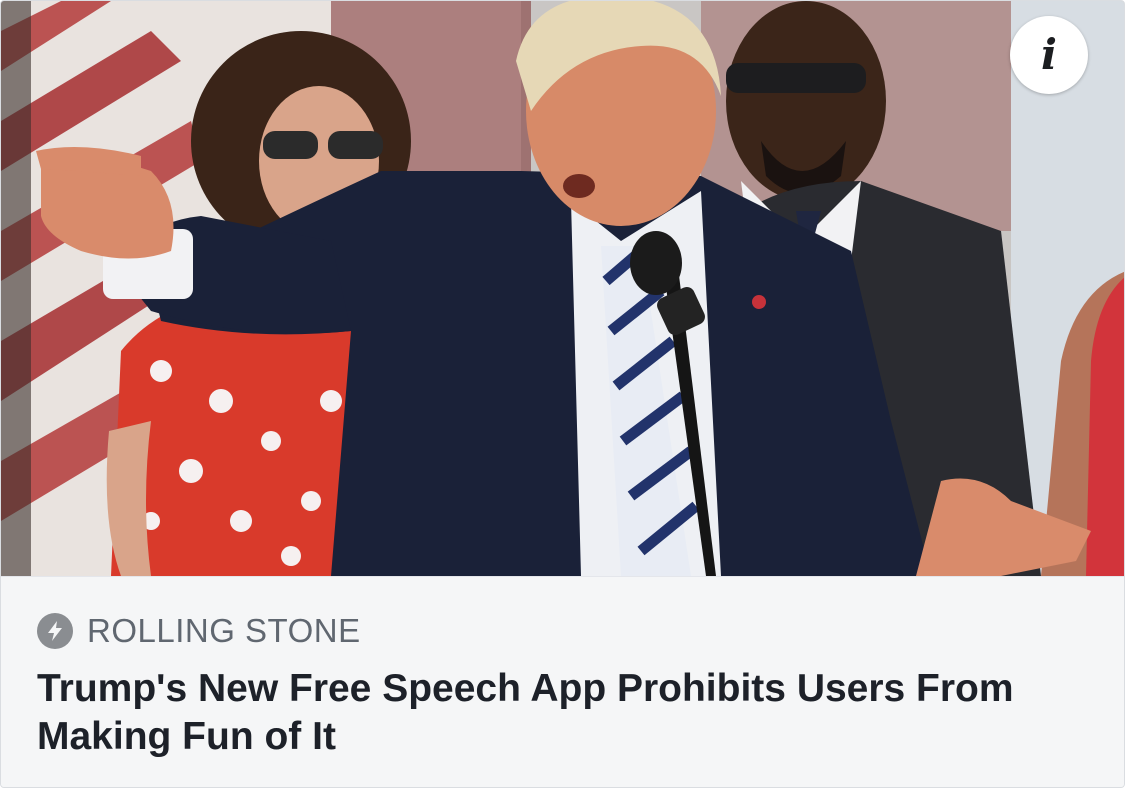 This screenshot has height=788, width=1125. Describe the element at coordinates (55, 631) in the screenshot. I see `lightning-bolt-icon` at that location.